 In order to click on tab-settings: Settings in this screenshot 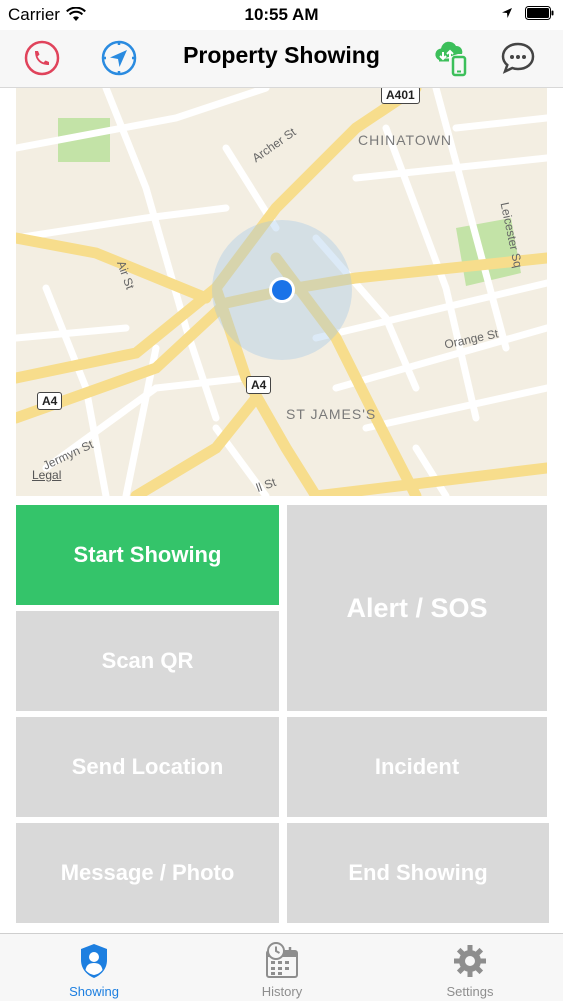, I will do `click(469, 967)`.